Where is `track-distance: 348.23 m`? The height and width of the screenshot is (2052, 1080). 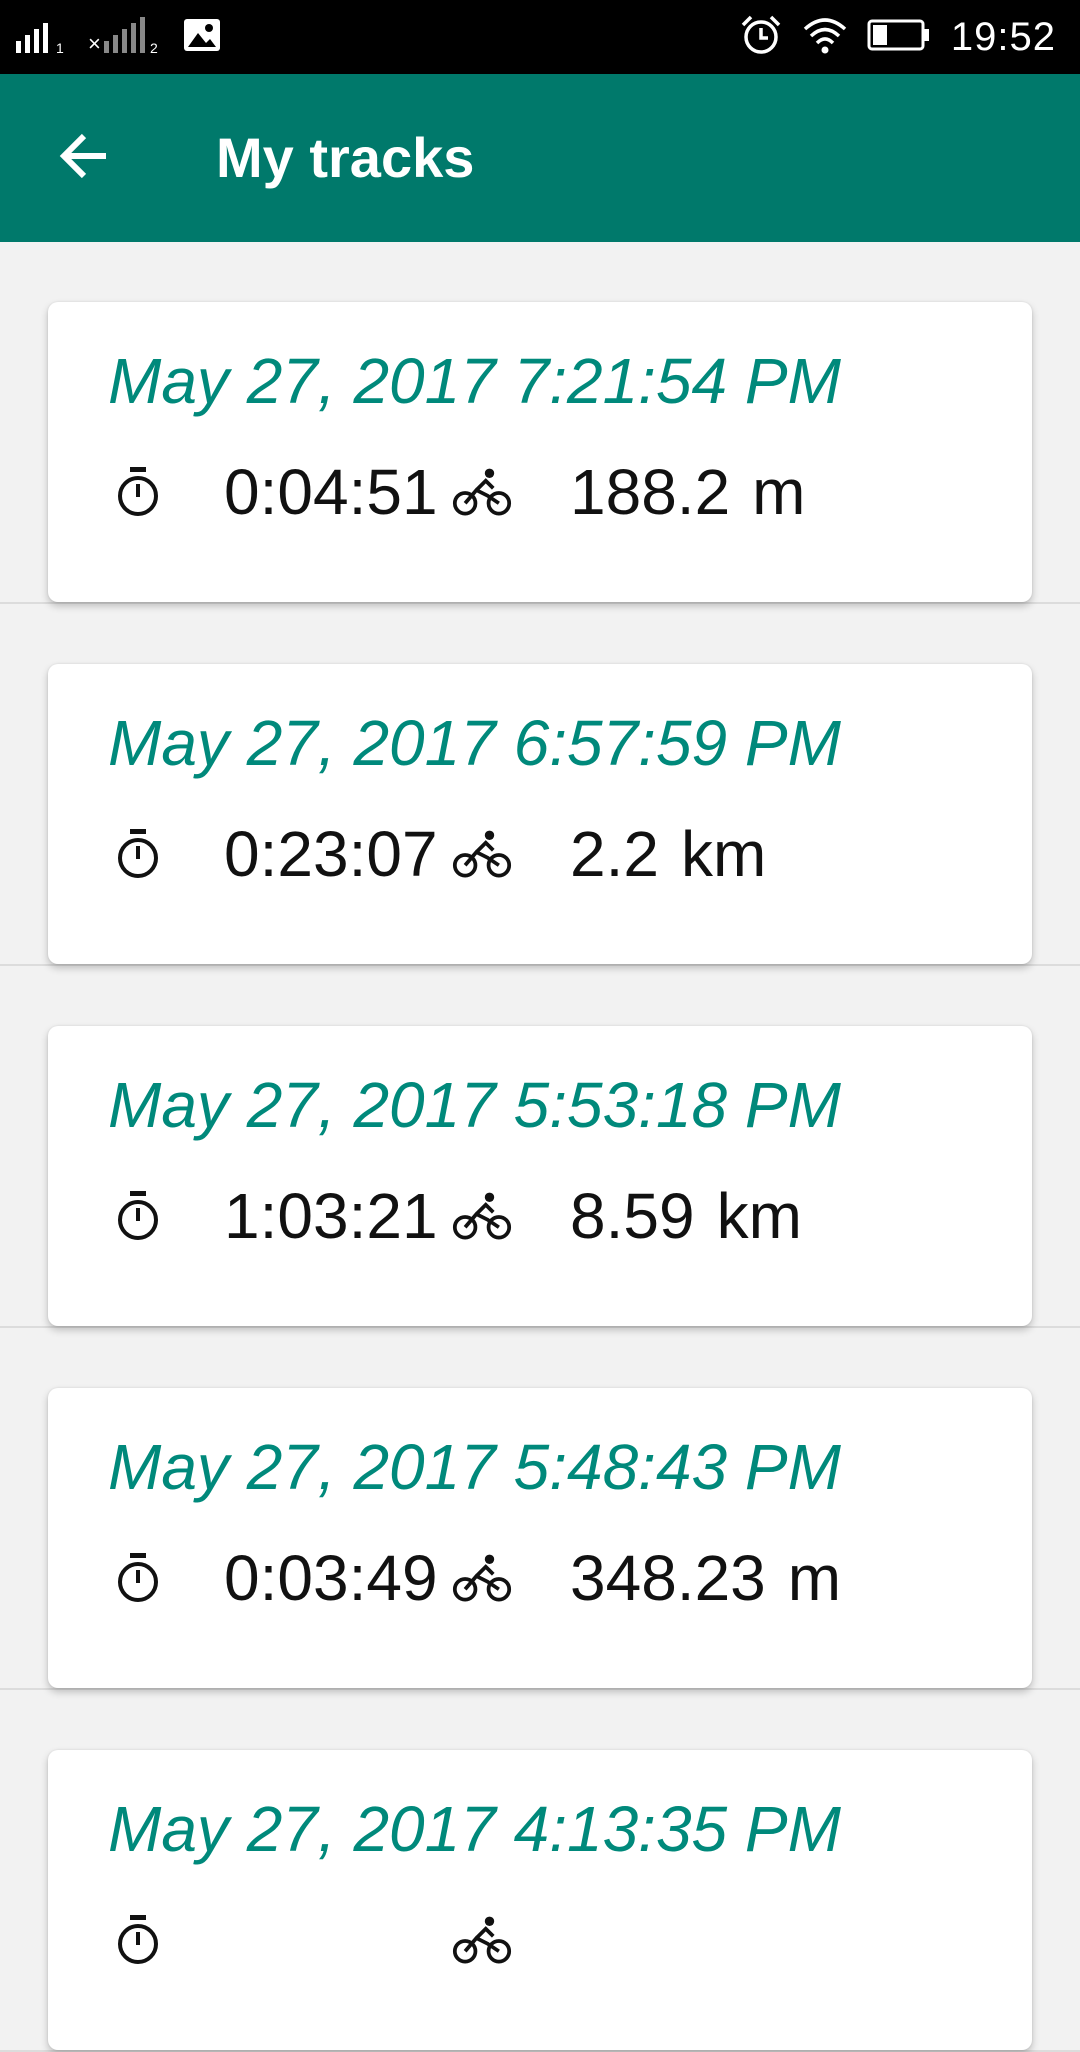
track-distance: 348.23 m is located at coordinates (705, 1578).